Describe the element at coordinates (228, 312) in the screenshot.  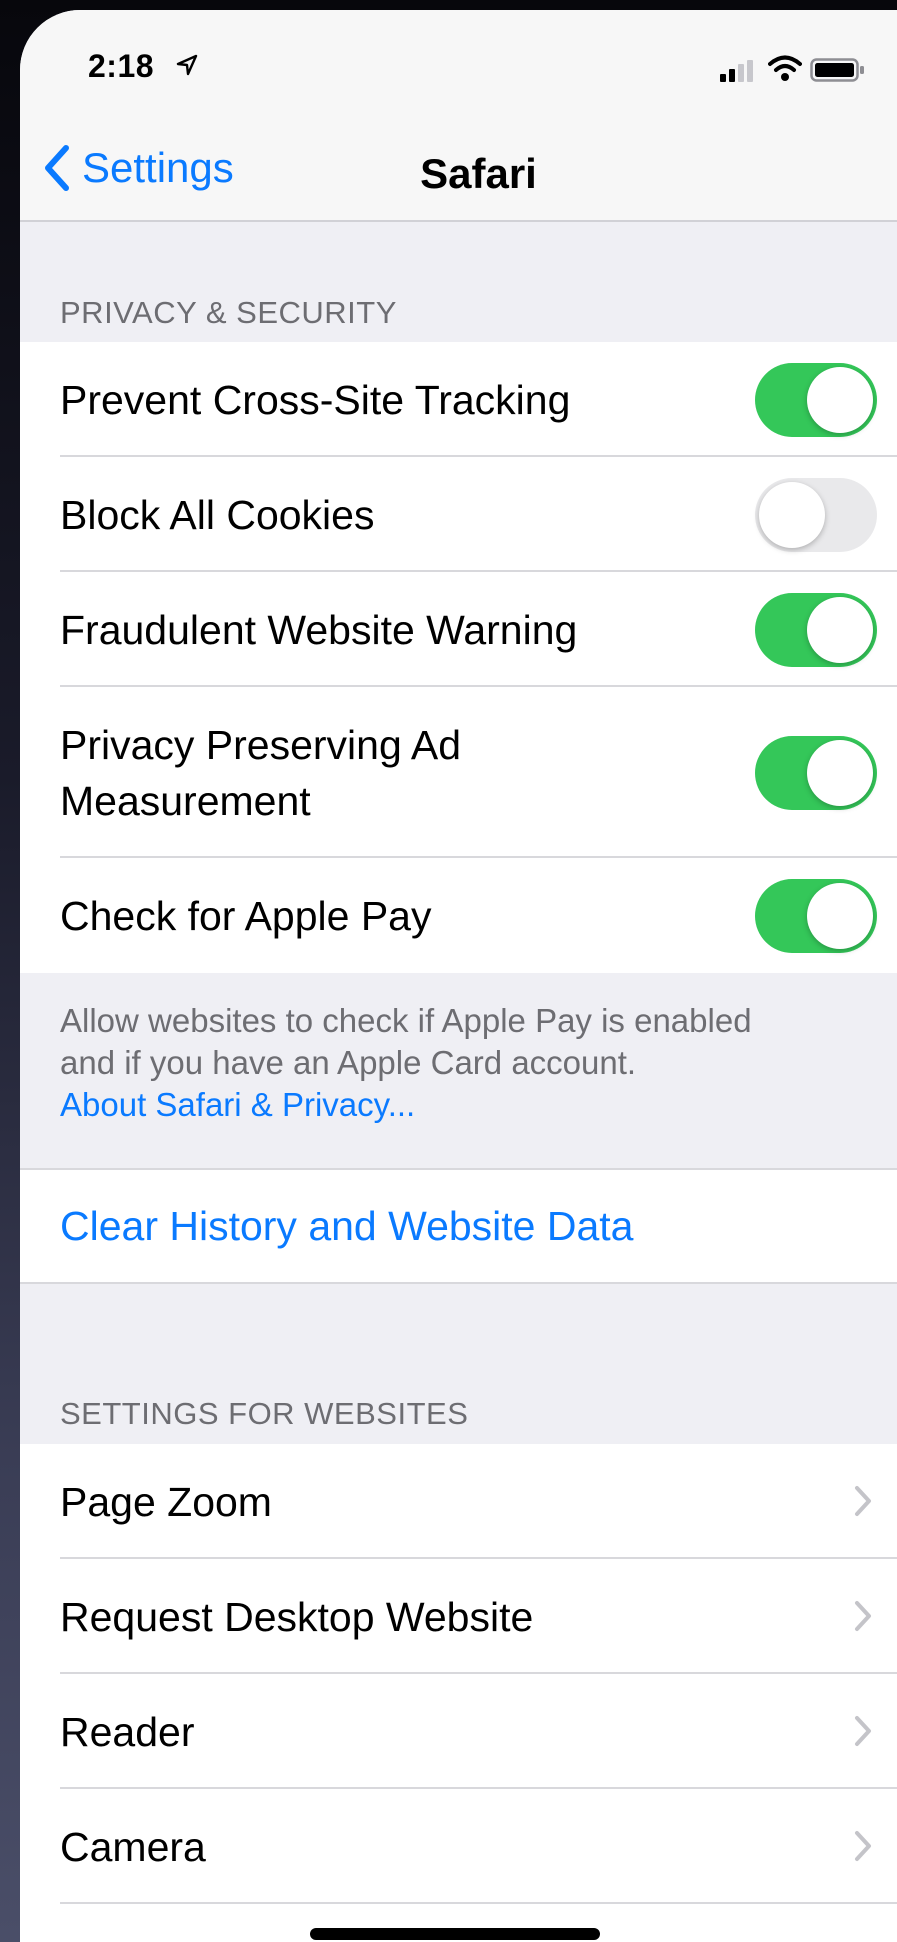
I see `section-header-privacy: PRIVACY & SECURITY` at that location.